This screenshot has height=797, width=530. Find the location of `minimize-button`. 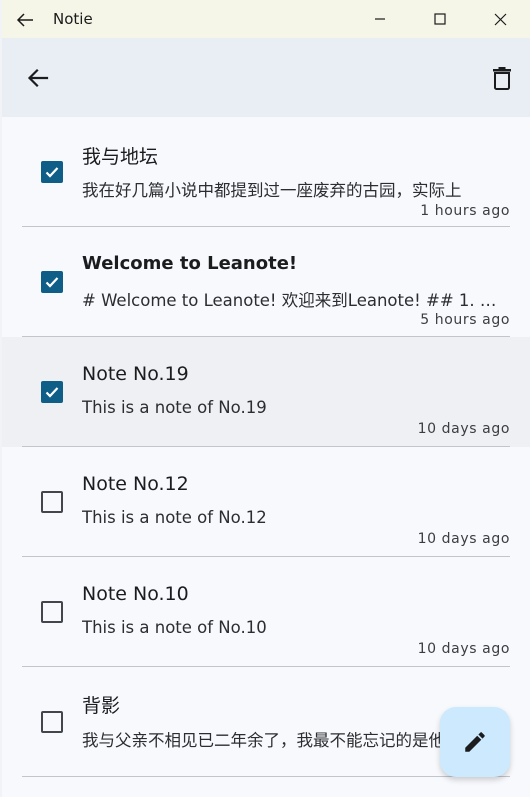

minimize-button is located at coordinates (380, 19).